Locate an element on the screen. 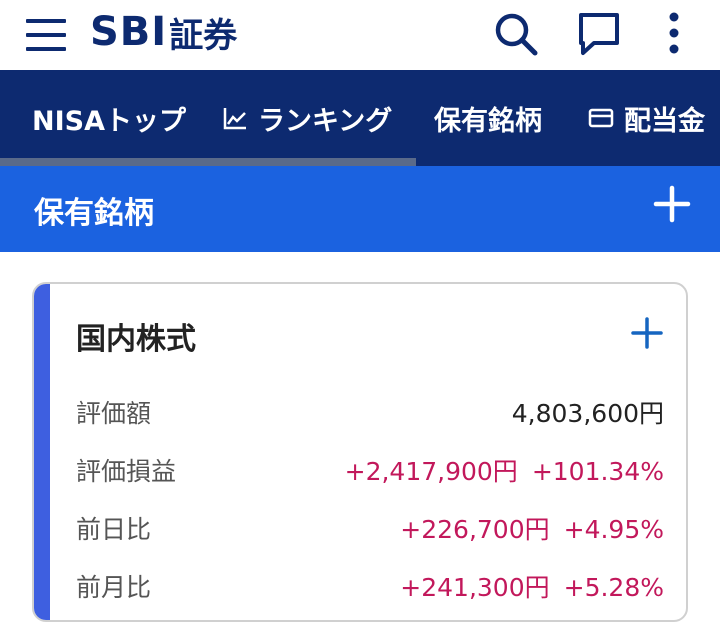 This screenshot has width=720, height=625. section-title: 保有銘柄 is located at coordinates (94, 213).